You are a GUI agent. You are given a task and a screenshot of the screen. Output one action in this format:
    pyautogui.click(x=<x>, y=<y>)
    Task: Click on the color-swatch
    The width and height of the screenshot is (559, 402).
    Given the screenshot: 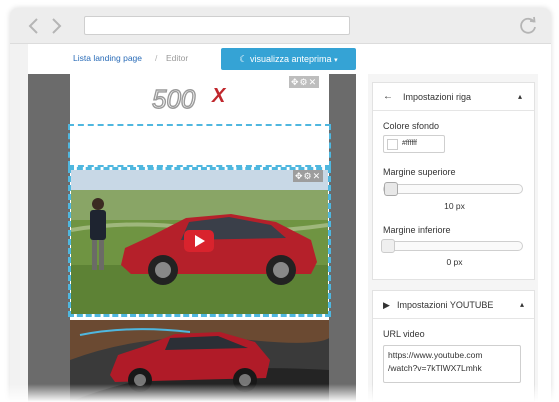 What is the action you would take?
    pyautogui.click(x=392, y=144)
    